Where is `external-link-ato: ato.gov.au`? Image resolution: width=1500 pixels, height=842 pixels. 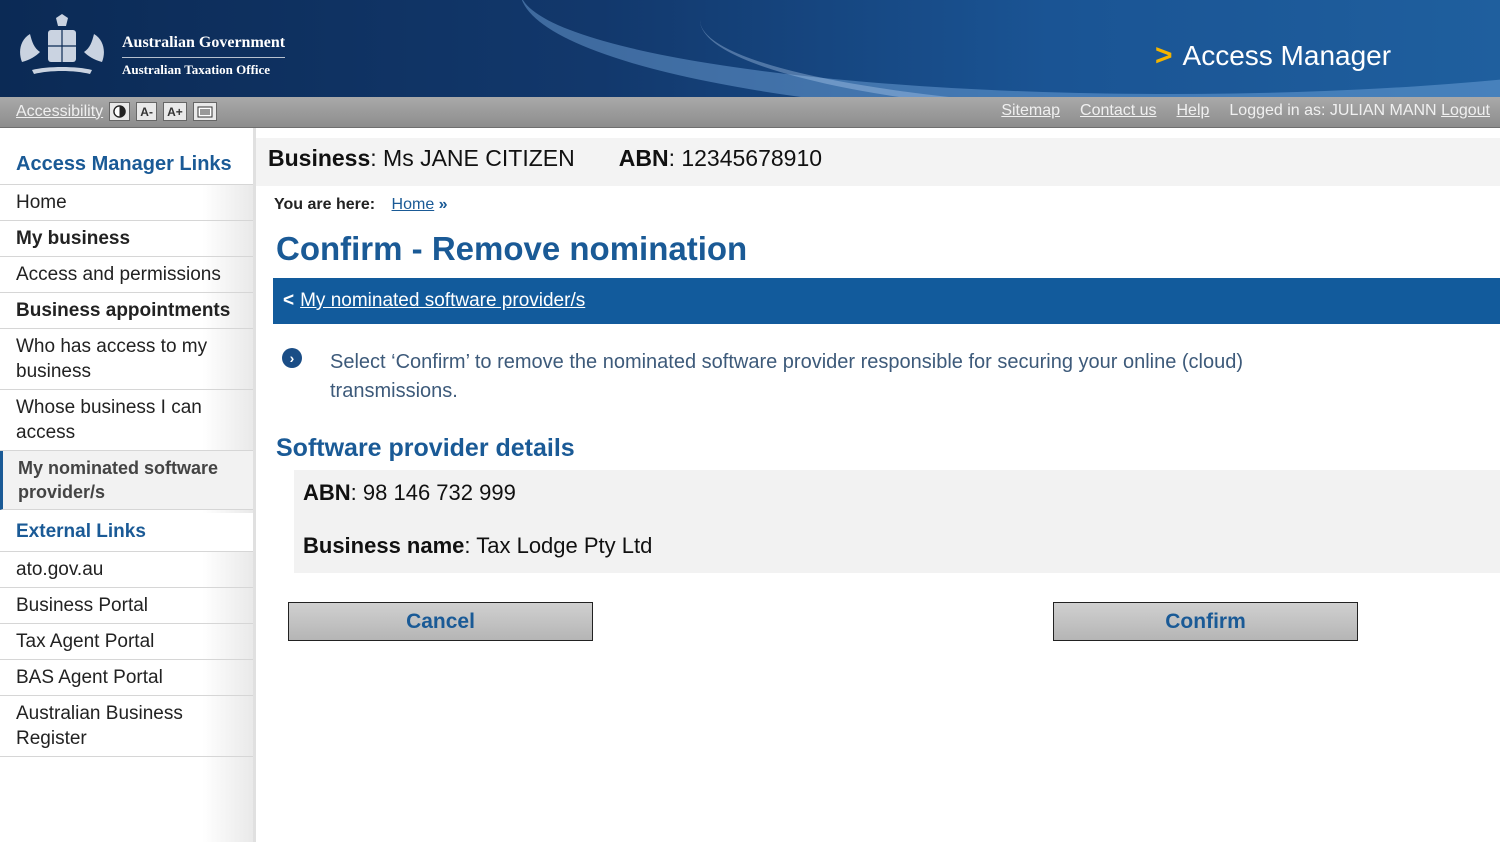 external-link-ato: ato.gov.au is located at coordinates (126, 570).